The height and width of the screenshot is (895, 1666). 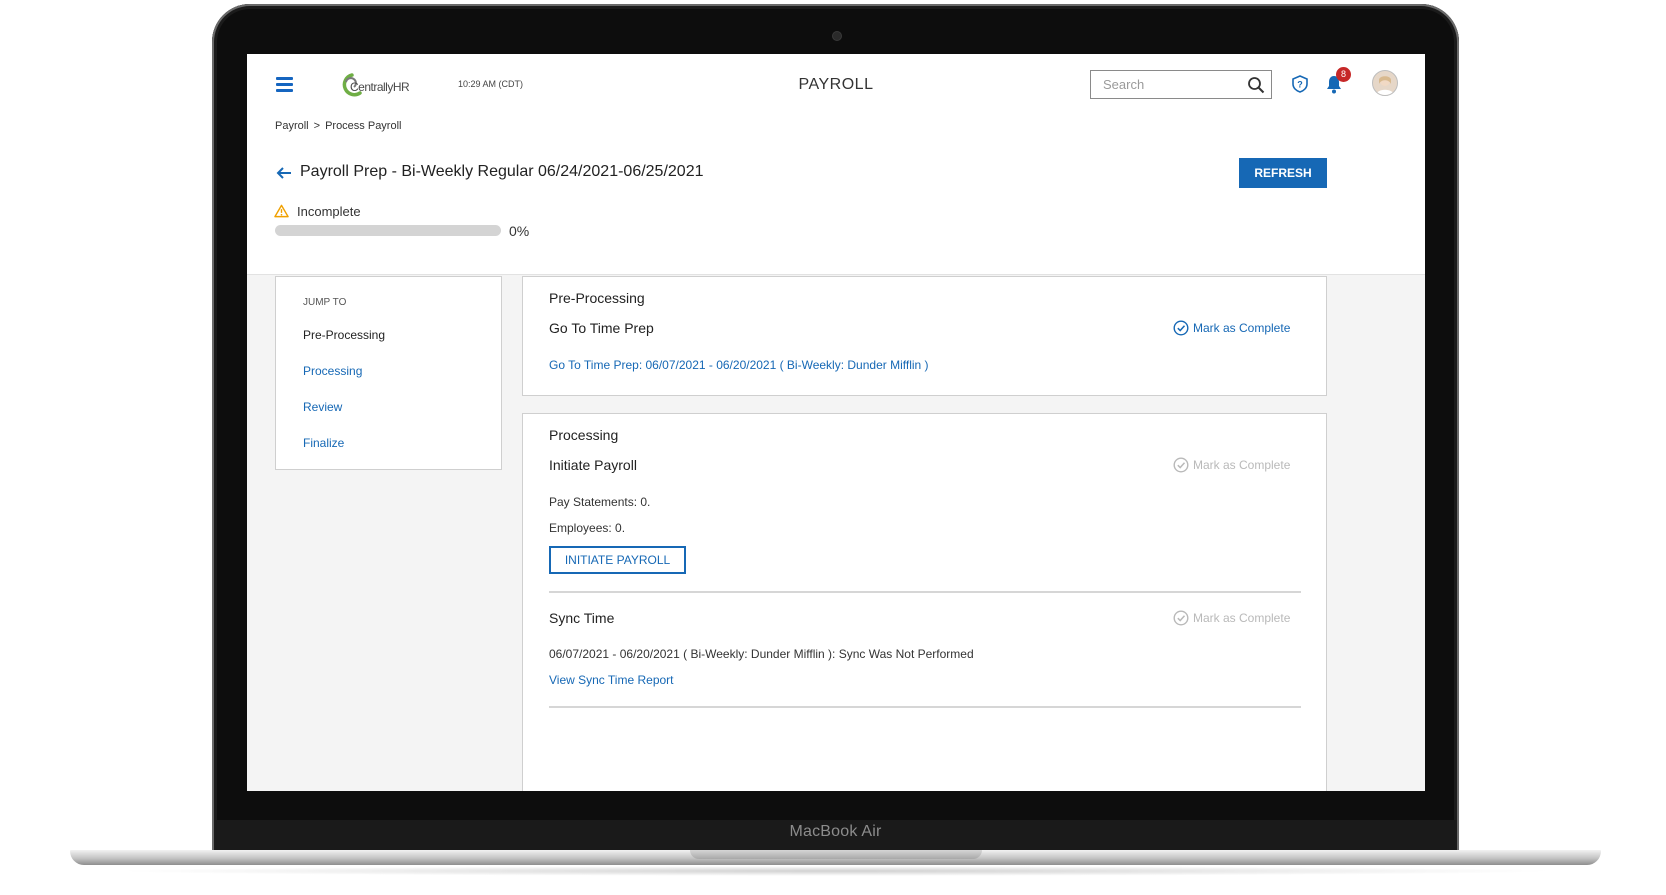 I want to click on laptop-shadow, so click(x=835, y=871).